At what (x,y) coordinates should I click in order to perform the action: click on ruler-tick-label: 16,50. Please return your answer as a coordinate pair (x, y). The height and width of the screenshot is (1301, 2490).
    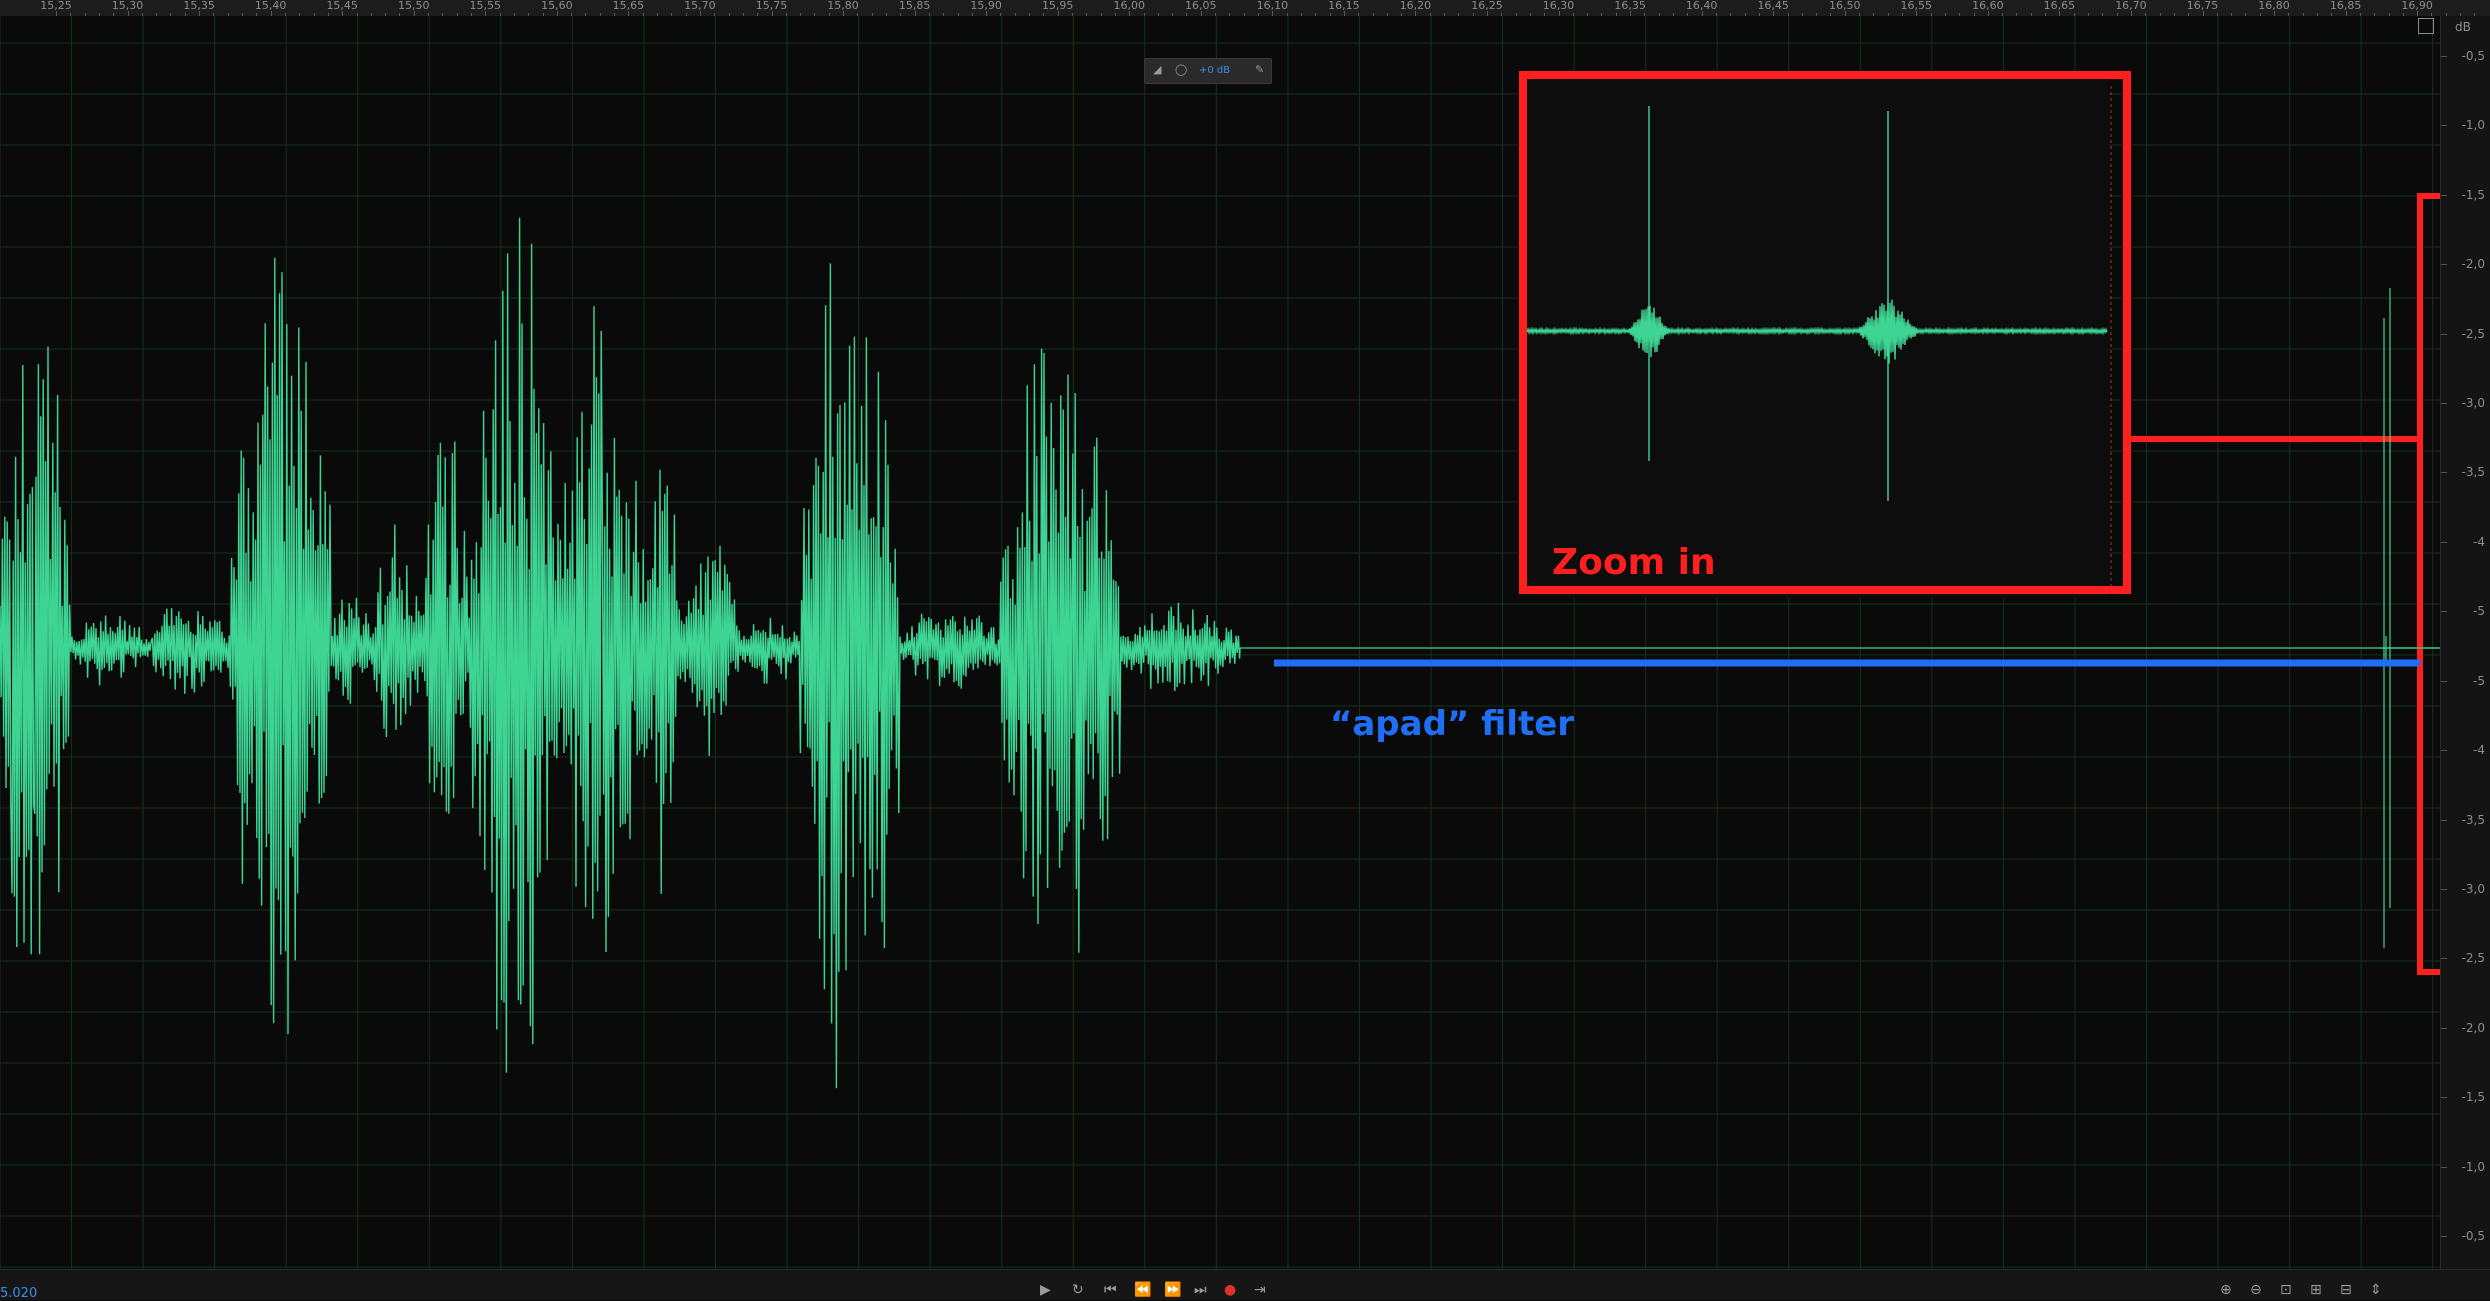
    Looking at the image, I should click on (1845, 6).